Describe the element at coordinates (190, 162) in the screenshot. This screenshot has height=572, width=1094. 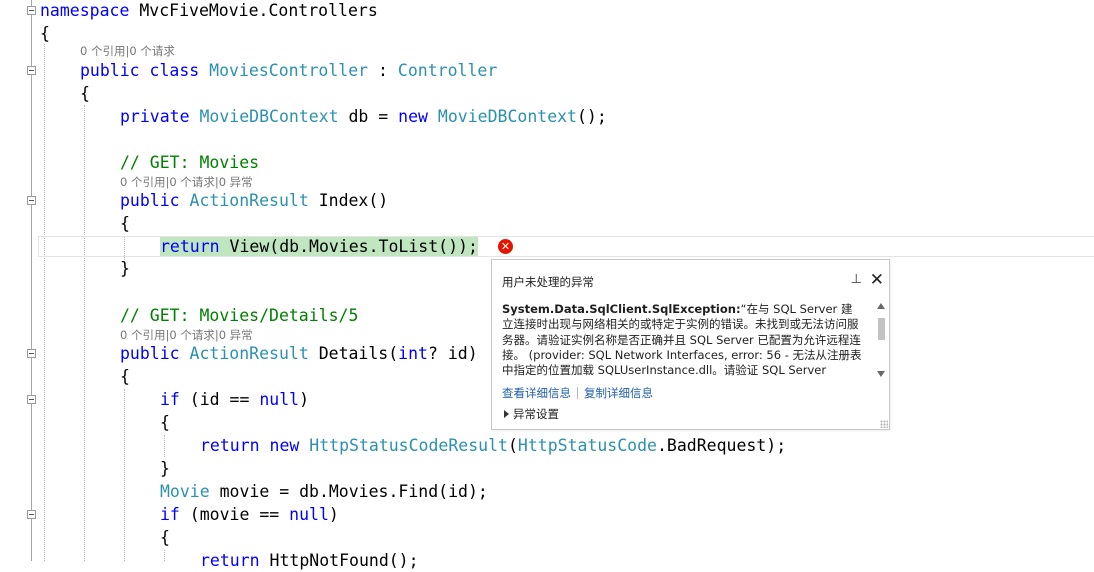
I see `code-line-comment-index: // GET: Movies` at that location.